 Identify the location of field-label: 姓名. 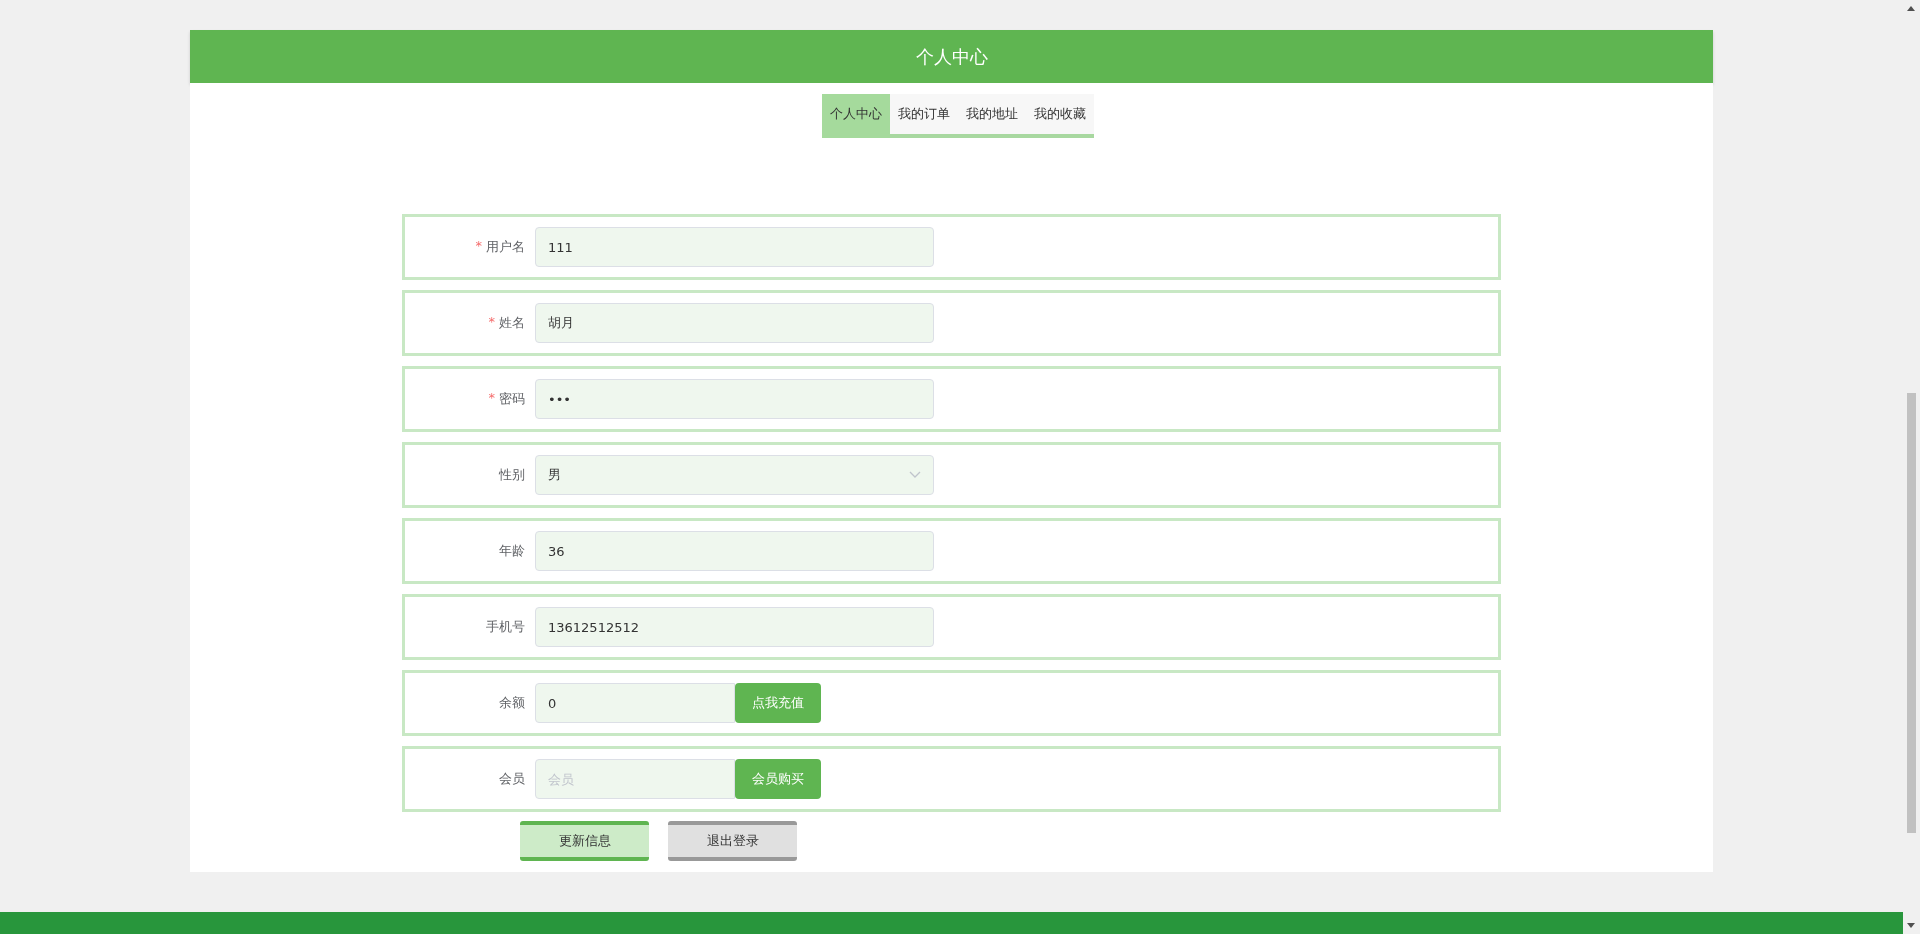
(512, 323).